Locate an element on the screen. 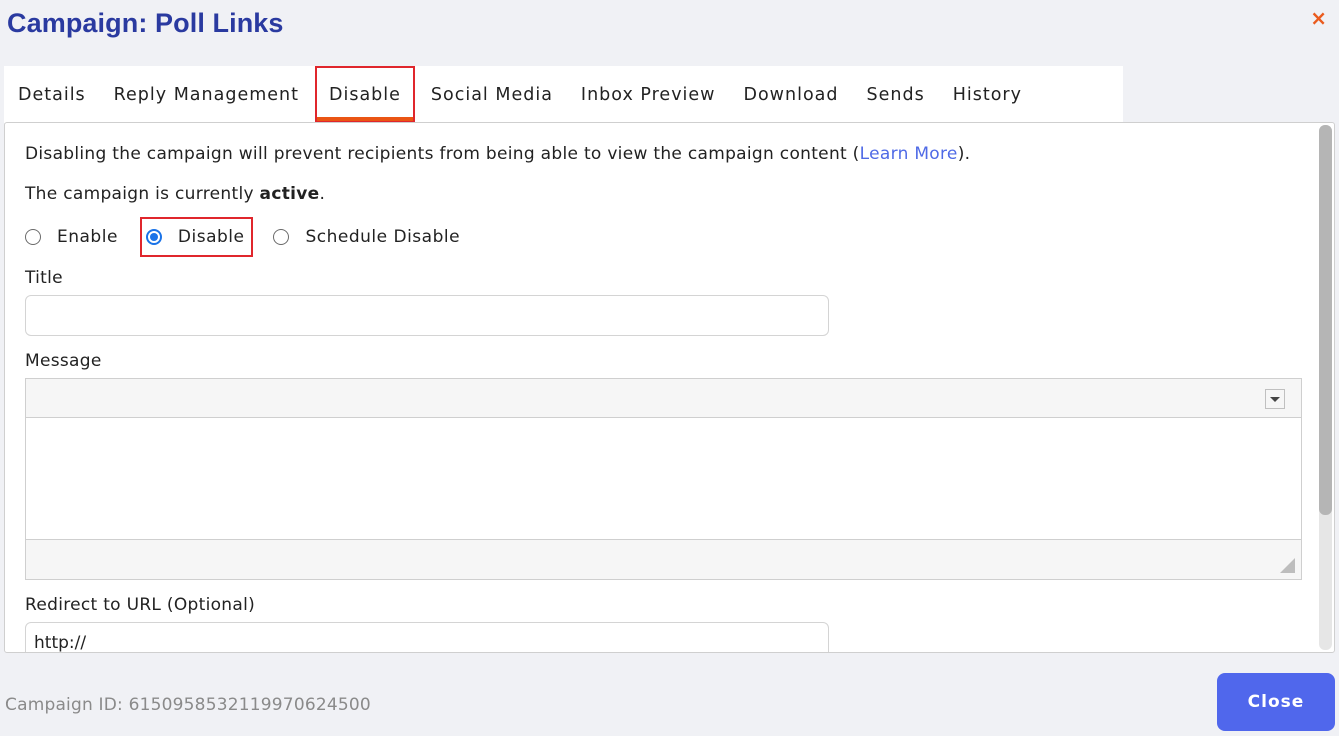 Image resolution: width=1339 pixels, height=736 pixels. tab-inbox-preview: Inbox Preview is located at coordinates (648, 94).